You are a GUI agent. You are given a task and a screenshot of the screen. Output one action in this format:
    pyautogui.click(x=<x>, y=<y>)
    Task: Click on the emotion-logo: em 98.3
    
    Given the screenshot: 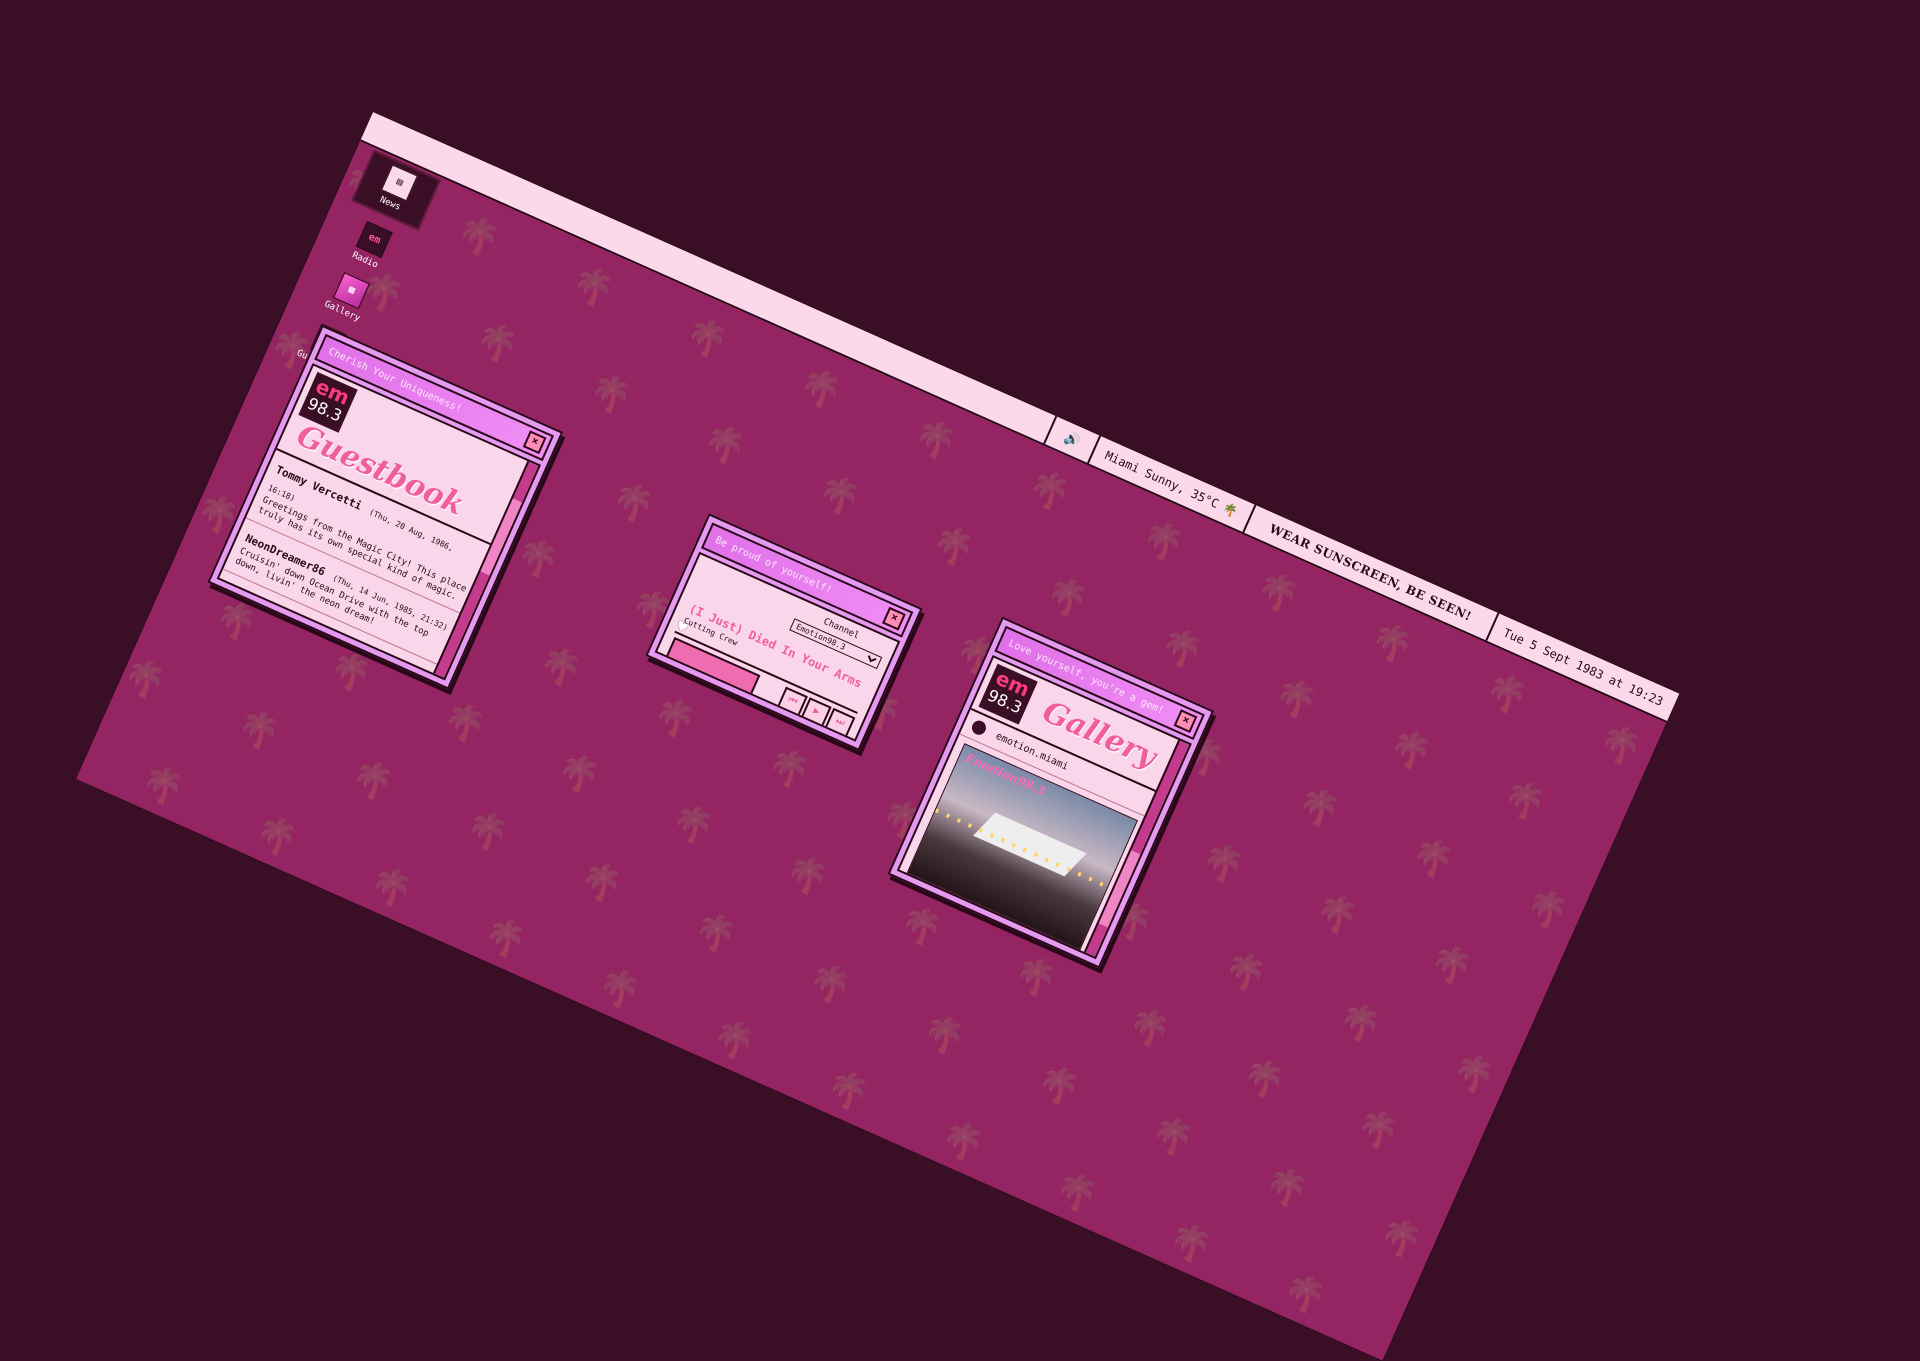 What is the action you would take?
    pyautogui.click(x=1008, y=694)
    